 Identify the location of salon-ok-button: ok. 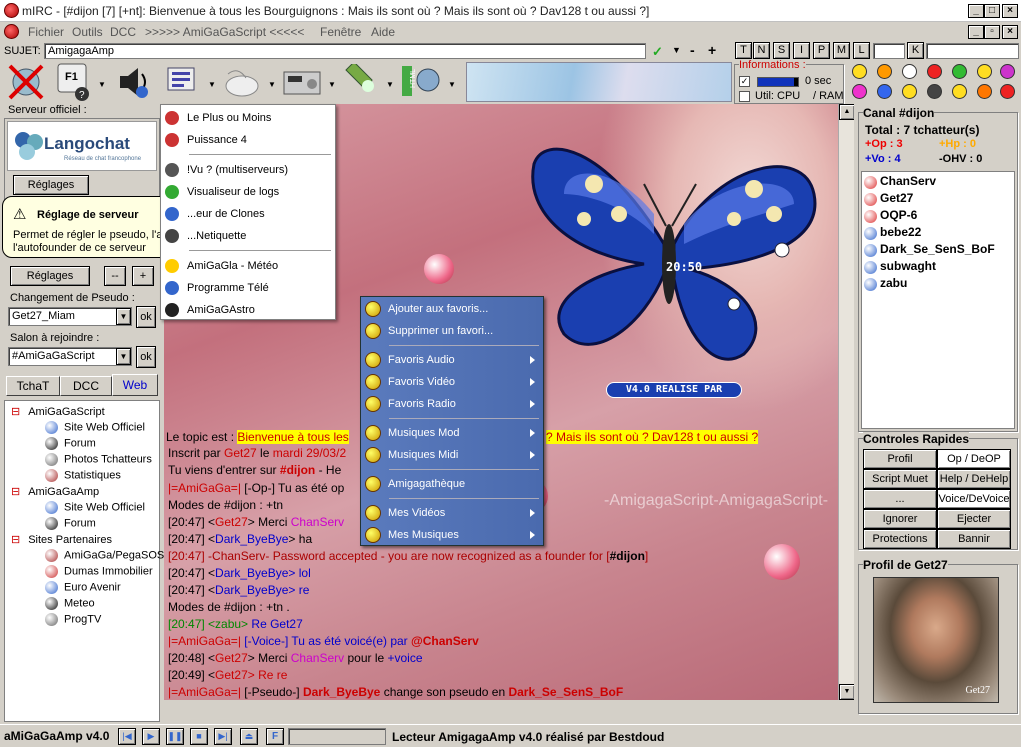
(146, 357).